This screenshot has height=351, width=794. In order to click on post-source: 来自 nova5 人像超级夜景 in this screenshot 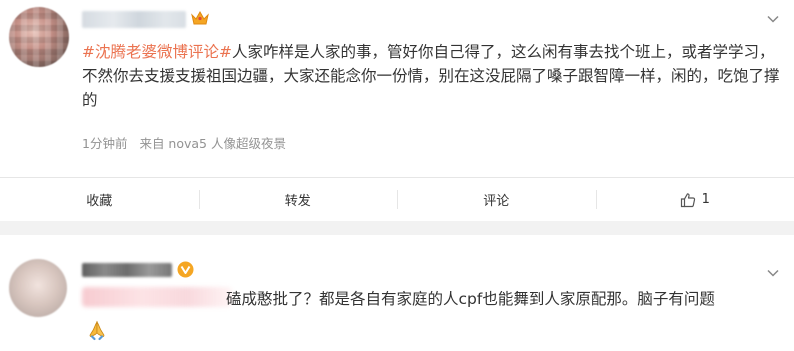, I will do `click(212, 143)`.